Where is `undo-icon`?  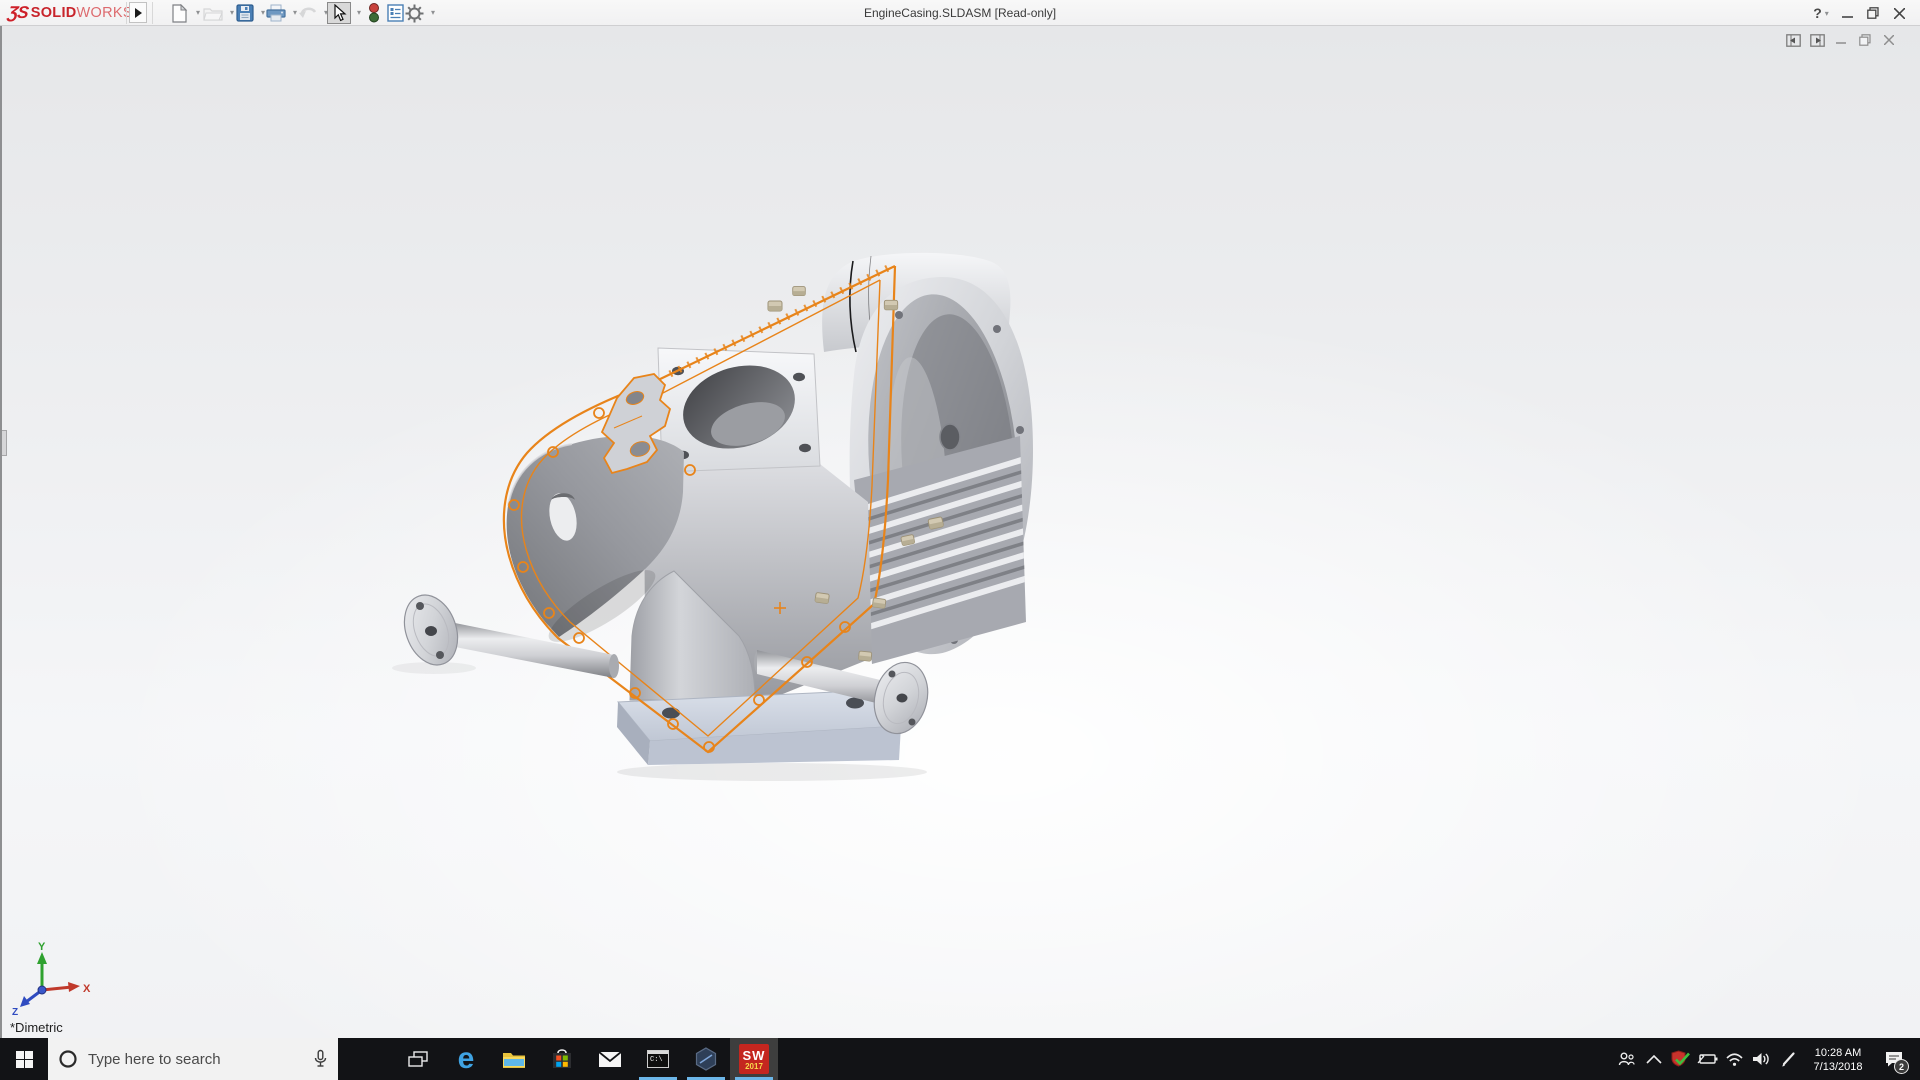
undo-icon is located at coordinates (308, 12).